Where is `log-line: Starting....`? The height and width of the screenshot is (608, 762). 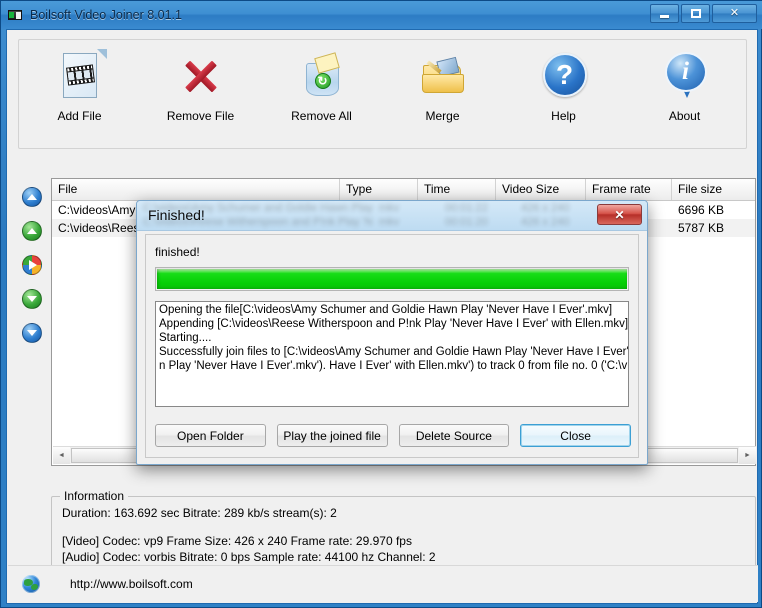
log-line: Starting.... is located at coordinates (185, 338).